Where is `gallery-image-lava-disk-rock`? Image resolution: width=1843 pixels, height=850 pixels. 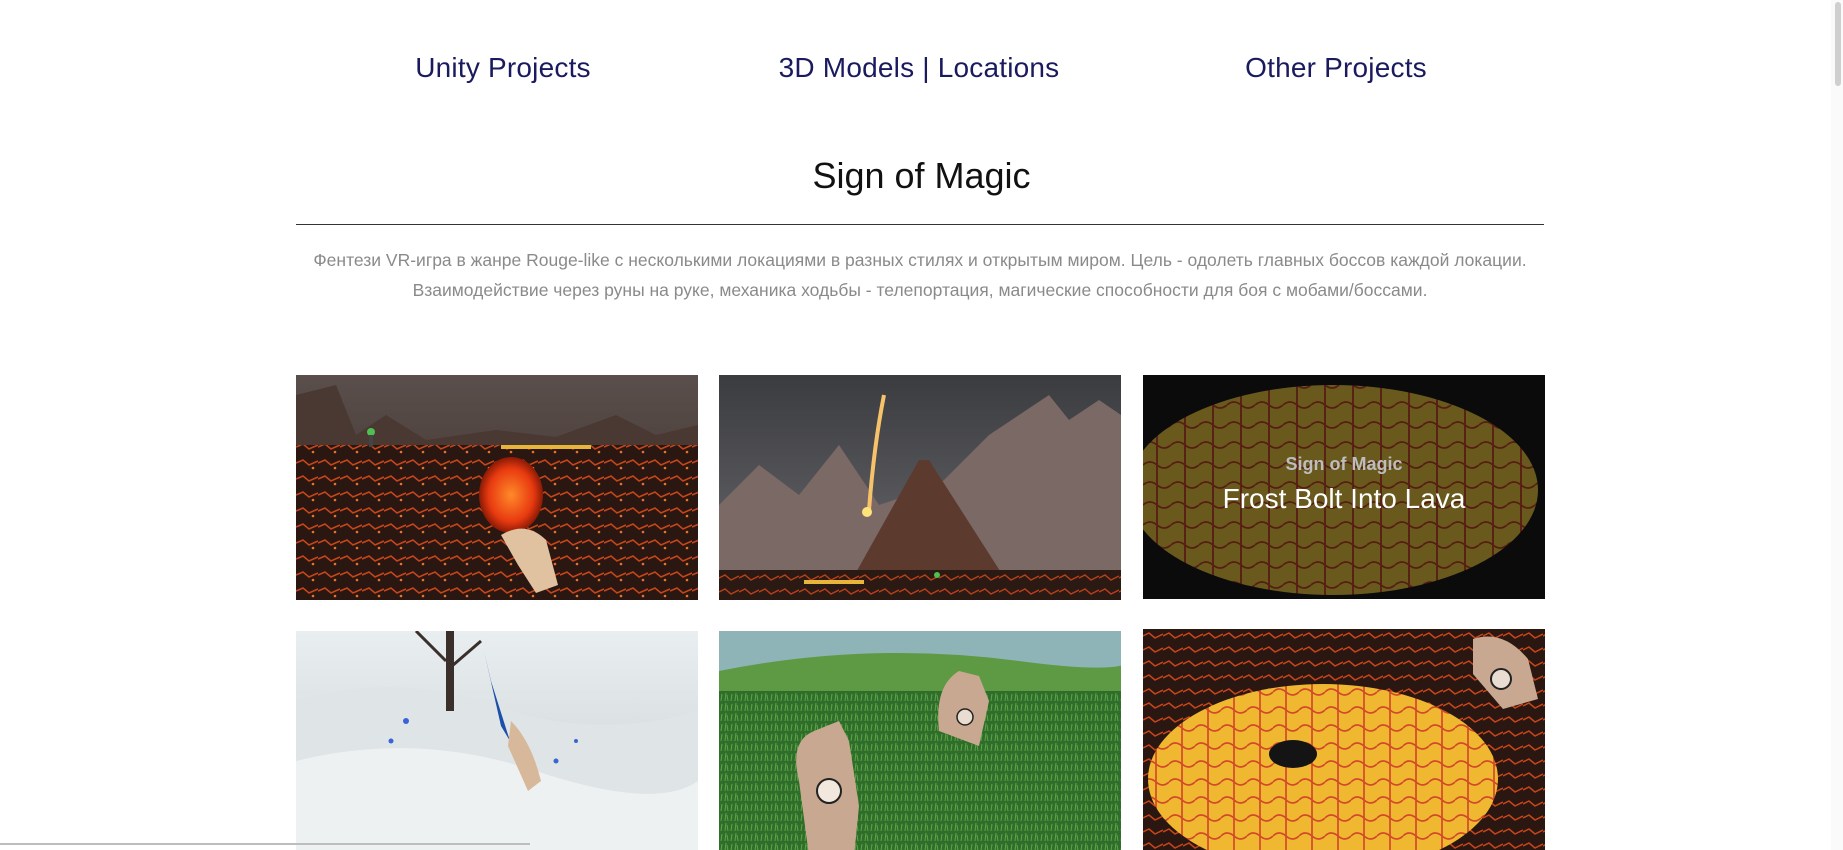 gallery-image-lava-disk-rock is located at coordinates (1344, 739).